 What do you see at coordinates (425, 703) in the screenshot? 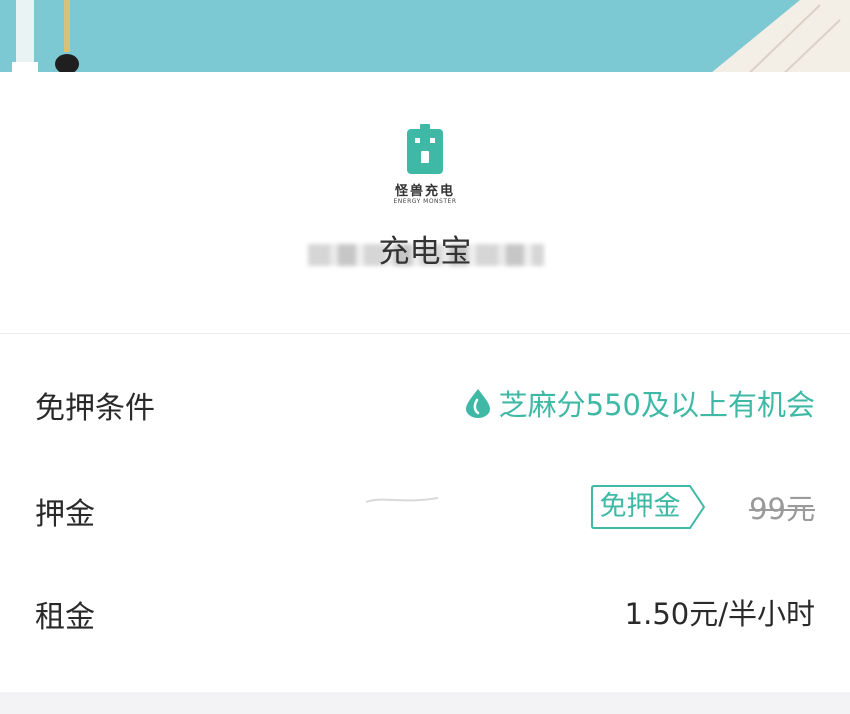
I see `bottom-section` at bounding box center [425, 703].